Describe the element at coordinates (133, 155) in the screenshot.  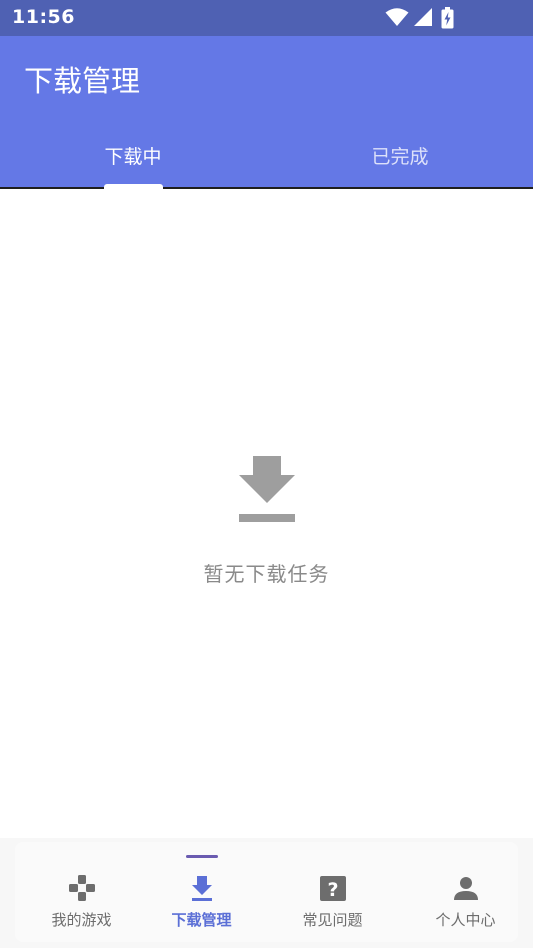
I see `tab-downloading: 下载中` at that location.